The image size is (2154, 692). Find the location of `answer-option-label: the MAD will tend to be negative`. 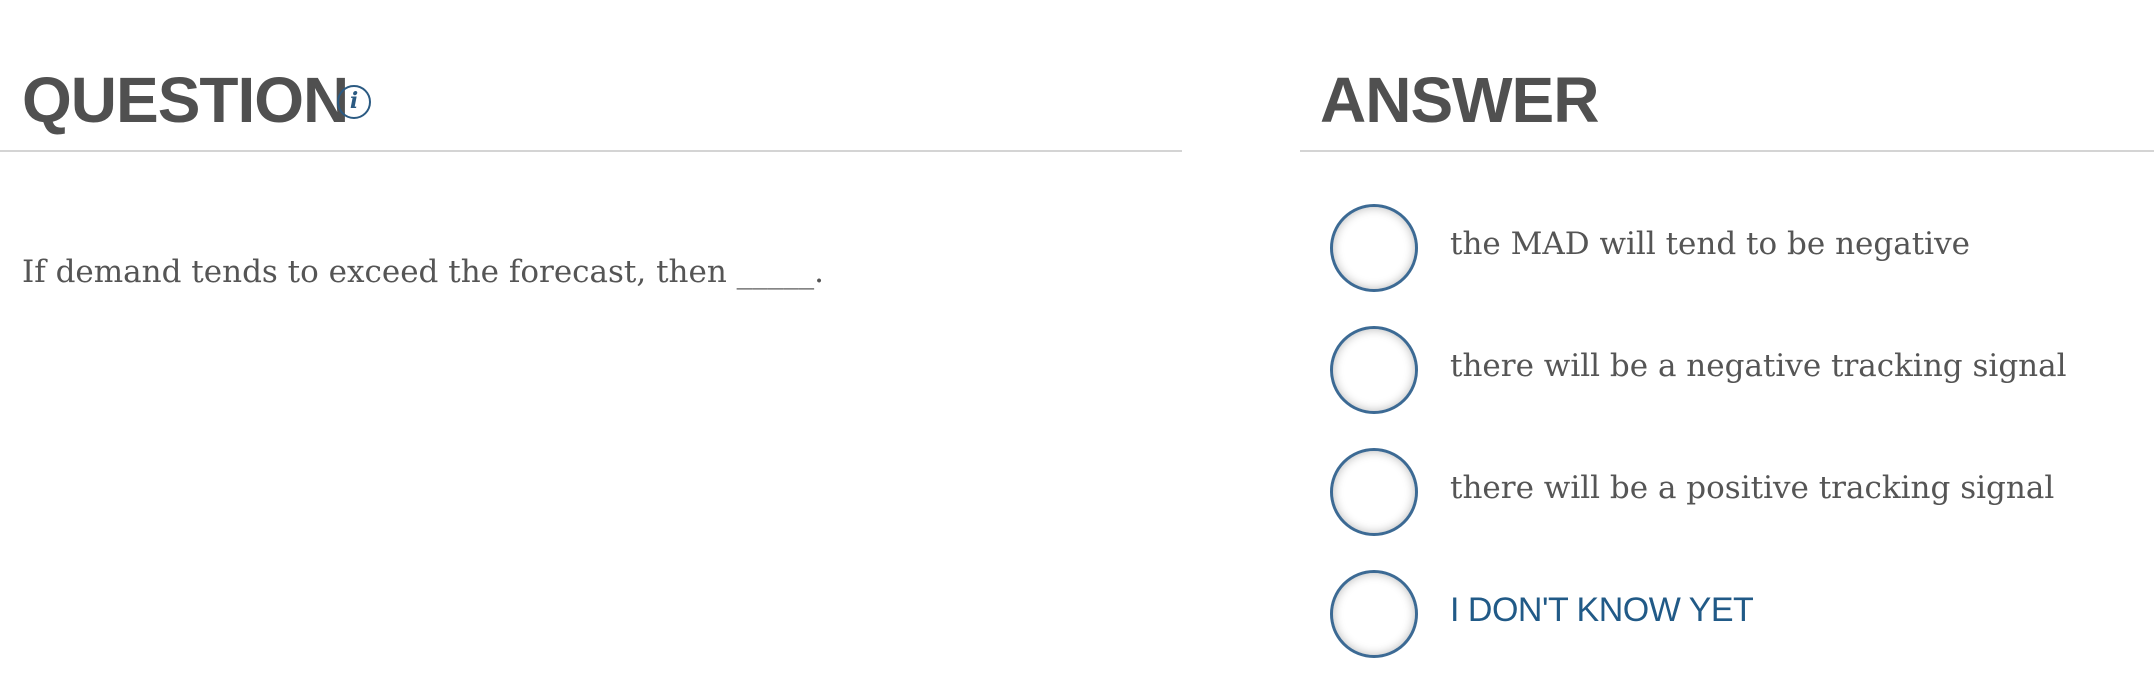

answer-option-label: the MAD will tend to be negative is located at coordinates (1710, 244).